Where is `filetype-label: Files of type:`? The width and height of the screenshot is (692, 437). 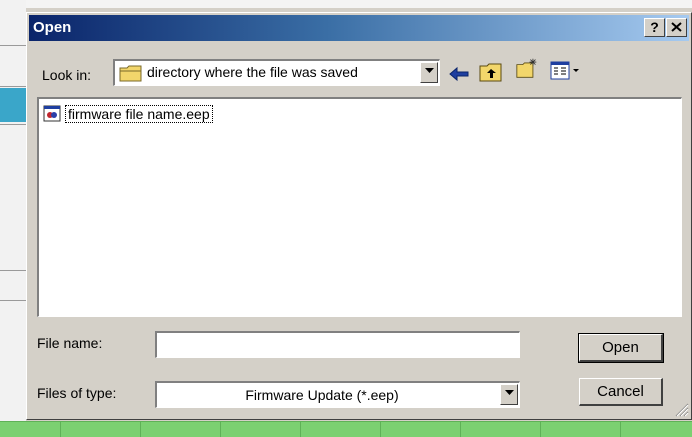 filetype-label: Files of type: is located at coordinates (77, 393).